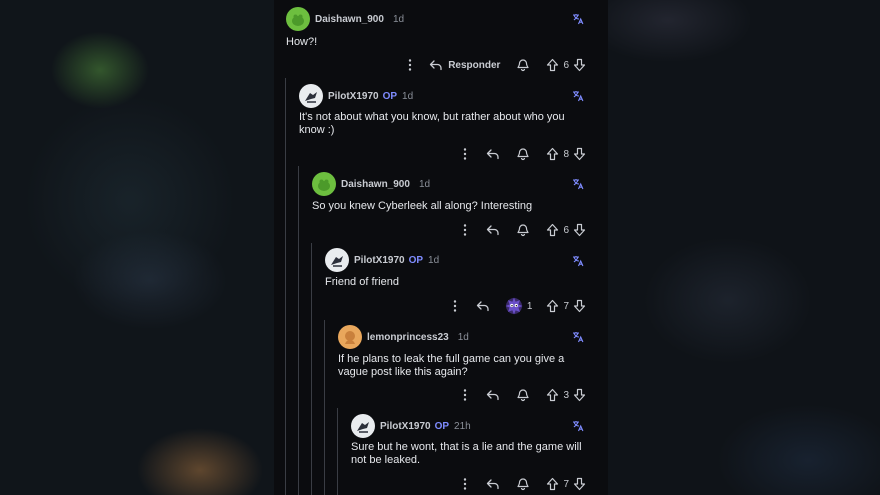 This screenshot has height=495, width=880. Describe the element at coordinates (529, 306) in the screenshot. I see `award-count: 1` at that location.